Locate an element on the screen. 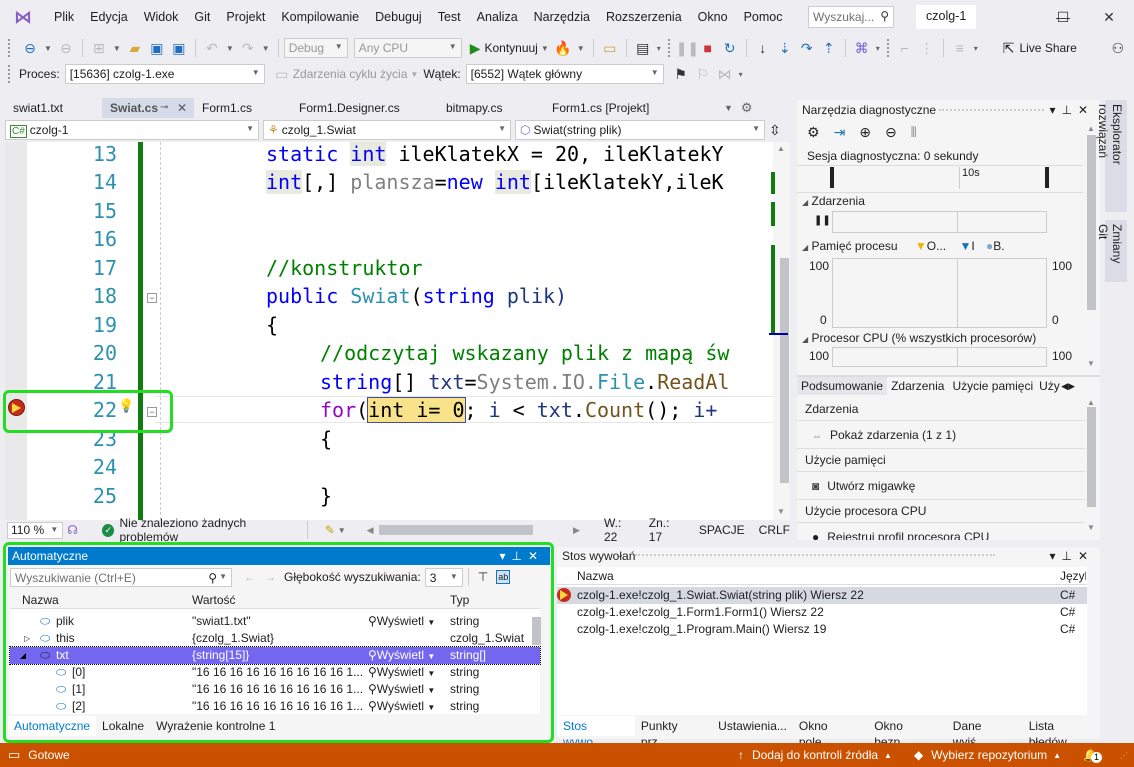 This screenshot has height=767, width=1134. horizontal-scroll-thumb is located at coordinates (456, 530).